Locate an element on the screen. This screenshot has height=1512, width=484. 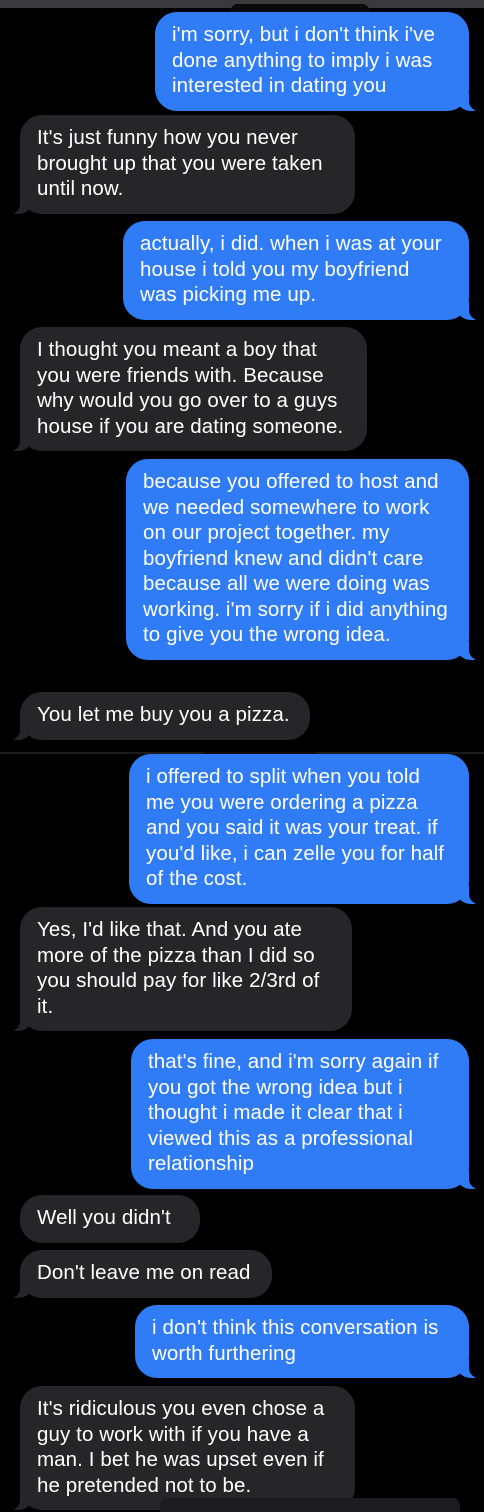
message-bubble-received: Well you didn't is located at coordinates (110, 1219).